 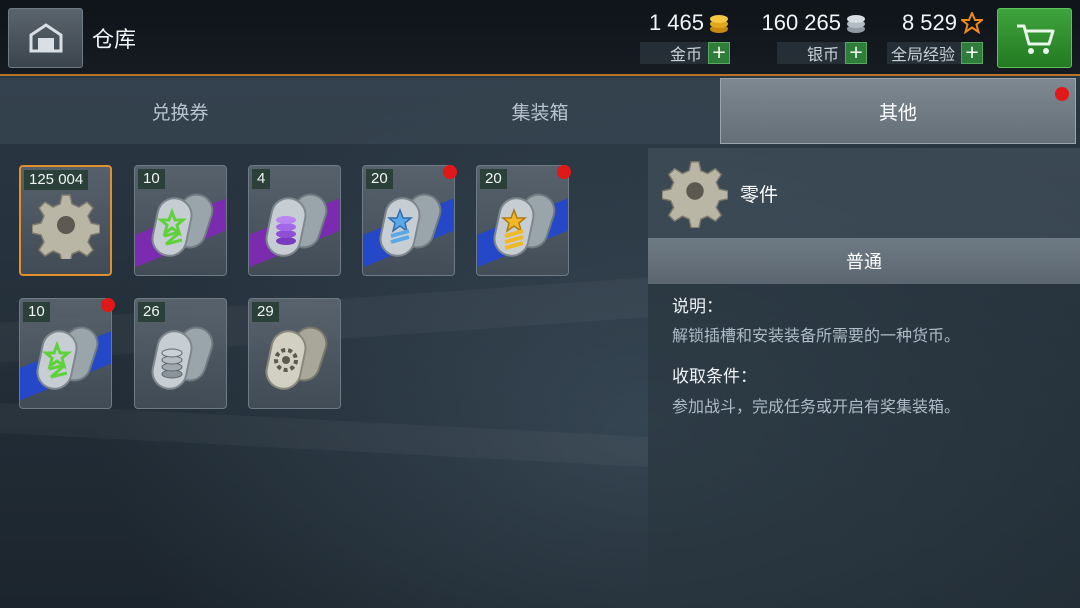 What do you see at coordinates (56, 180) in the screenshot?
I see `item-count: 125 004` at bounding box center [56, 180].